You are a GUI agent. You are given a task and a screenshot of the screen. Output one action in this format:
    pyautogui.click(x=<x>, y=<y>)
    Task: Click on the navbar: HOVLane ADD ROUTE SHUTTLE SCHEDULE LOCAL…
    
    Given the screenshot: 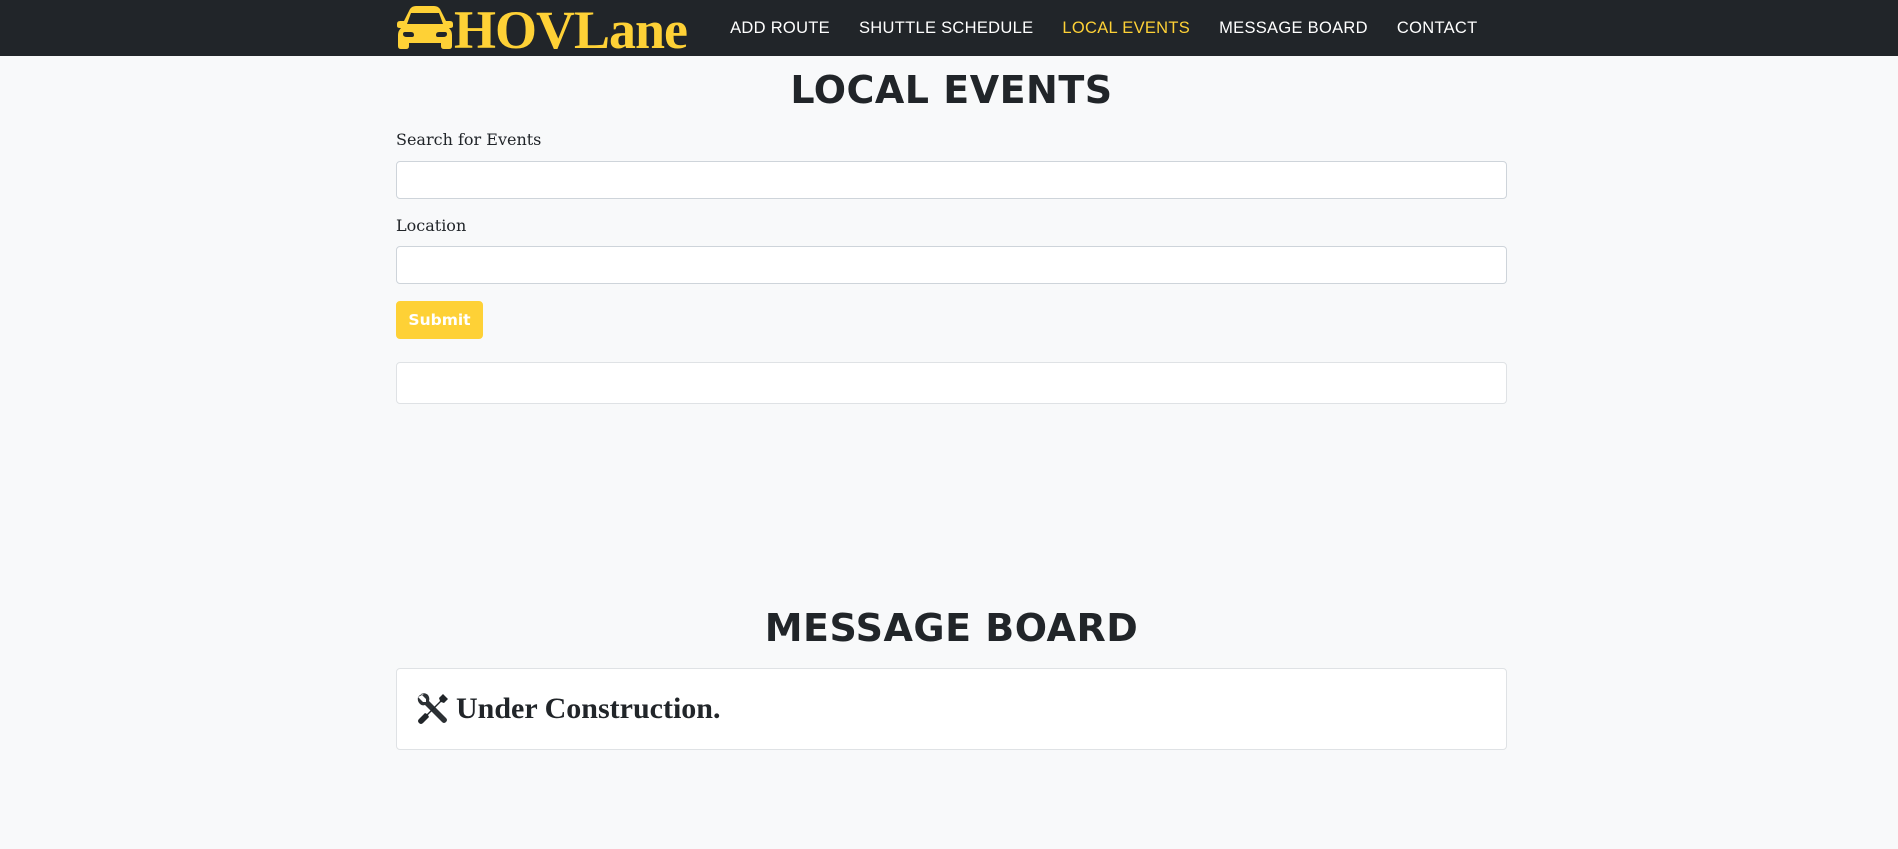 What is the action you would take?
    pyautogui.click(x=949, y=30)
    